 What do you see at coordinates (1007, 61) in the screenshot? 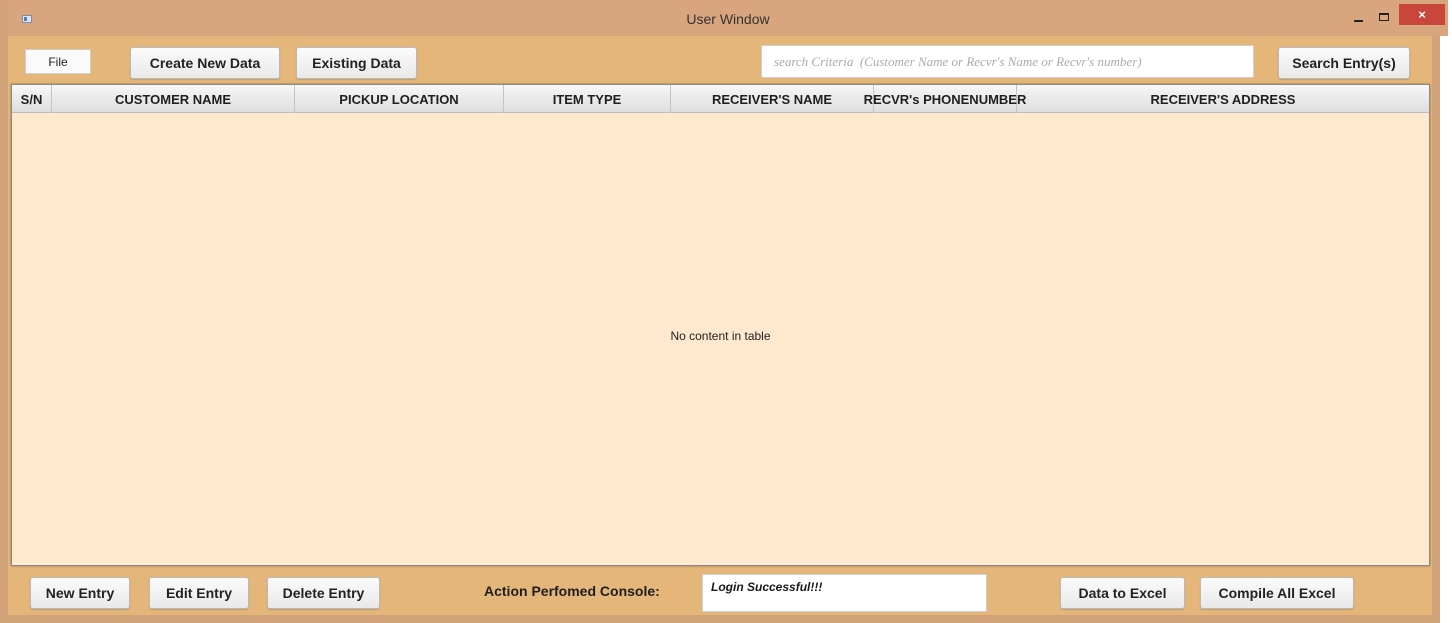
I see `search-input` at bounding box center [1007, 61].